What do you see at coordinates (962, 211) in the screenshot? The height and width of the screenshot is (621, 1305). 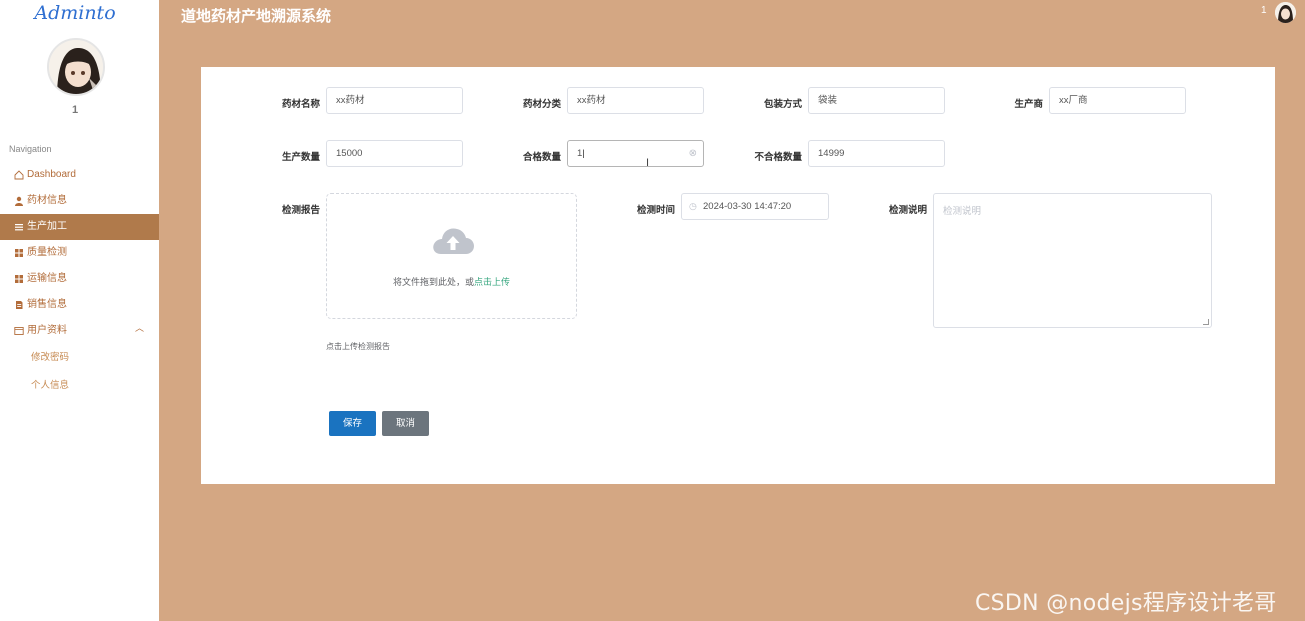 I see `inspection-desc-placeholder: 检测说明` at bounding box center [962, 211].